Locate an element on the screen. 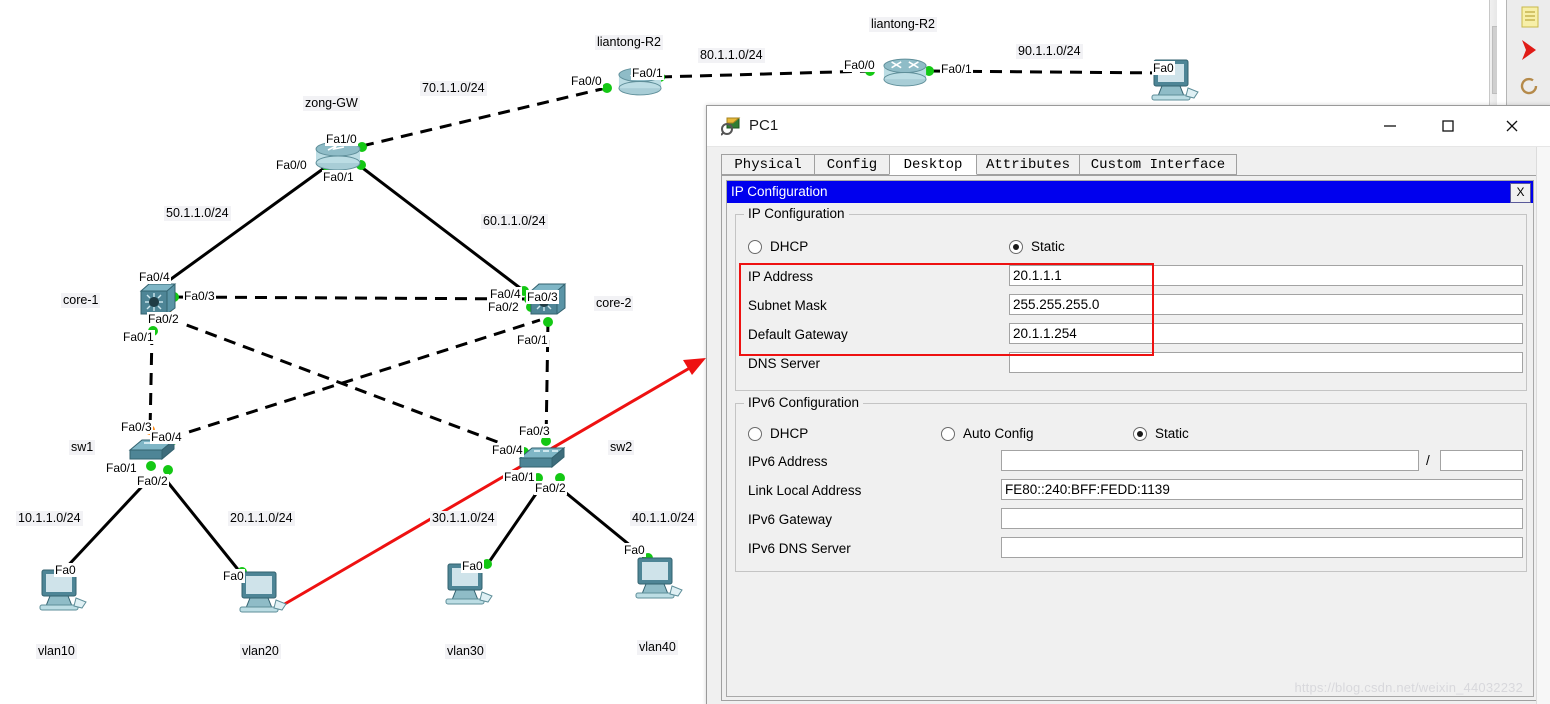 This screenshot has height=704, width=1550. radio-ipv6-static is located at coordinates (1140, 433).